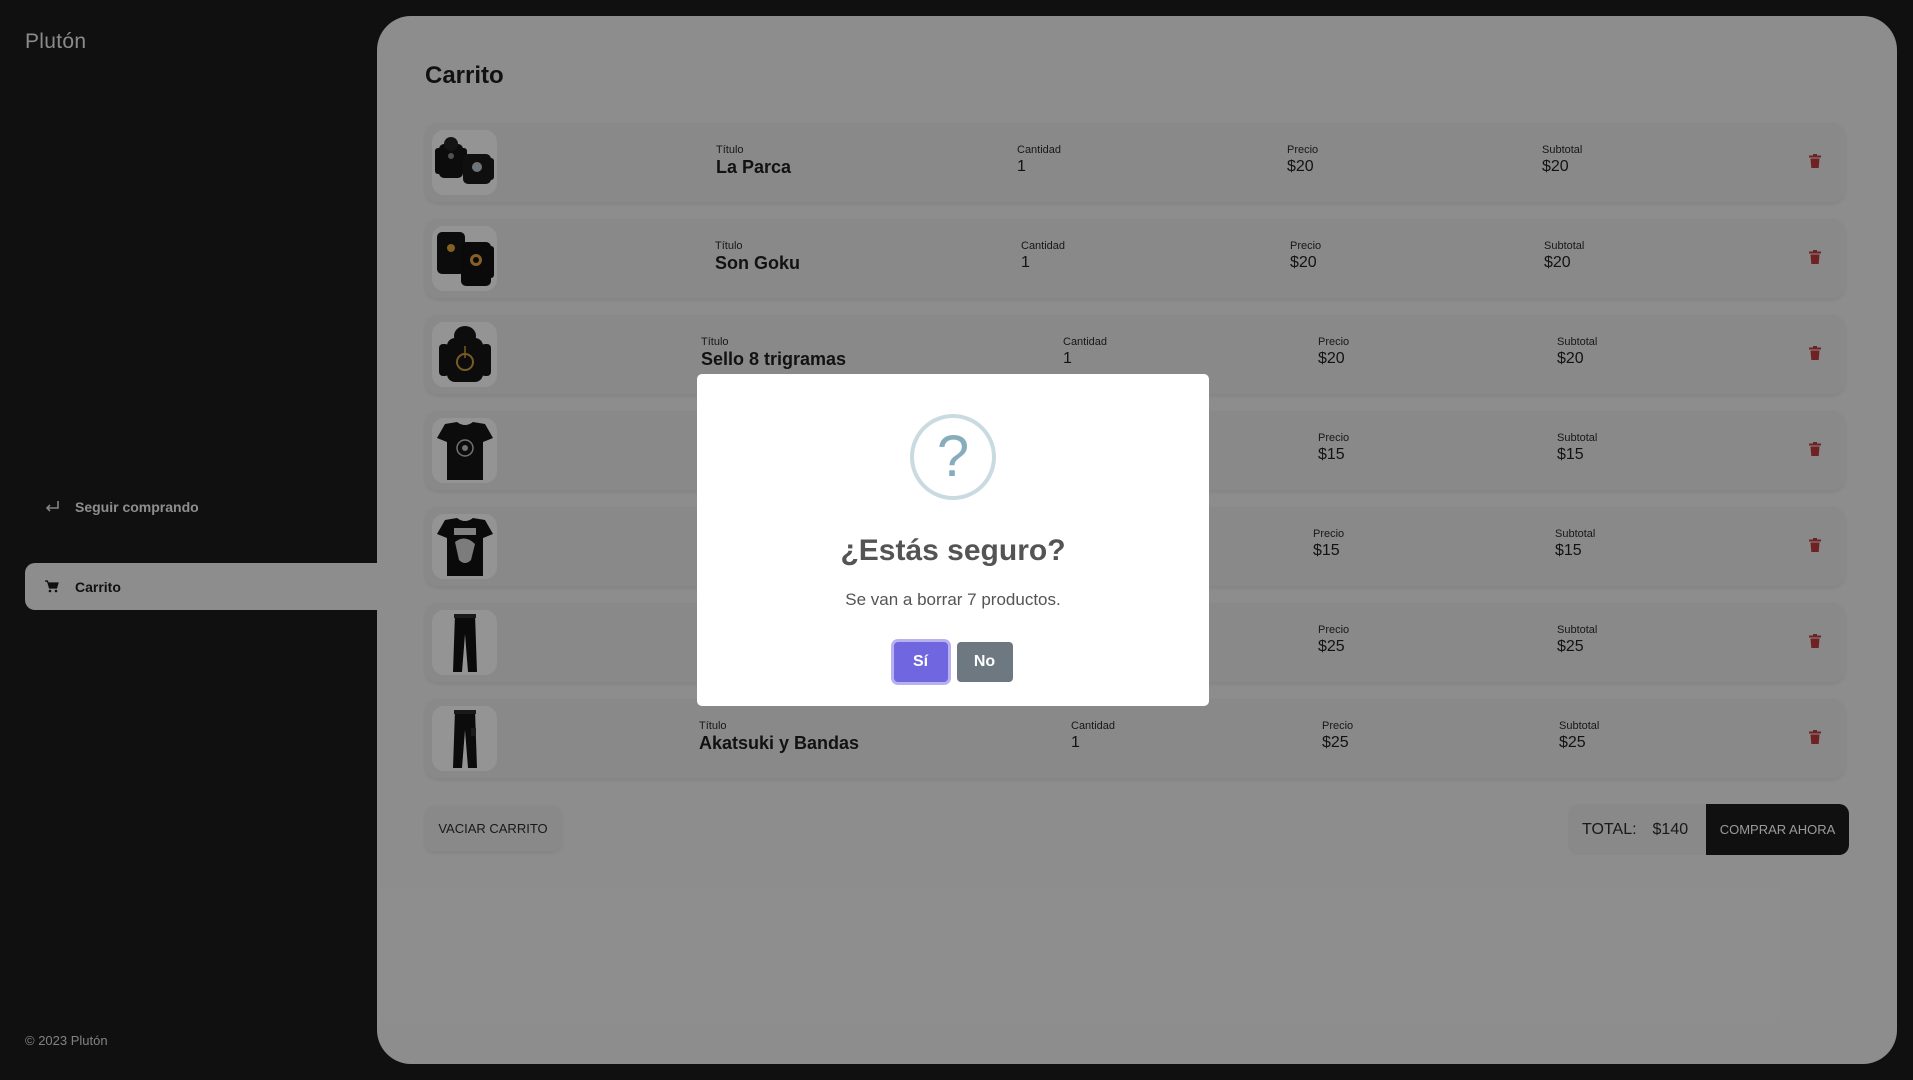 The width and height of the screenshot is (1913, 1080). What do you see at coordinates (953, 599) in the screenshot?
I see `dialog-message: Se van a borrar 7 productos.` at bounding box center [953, 599].